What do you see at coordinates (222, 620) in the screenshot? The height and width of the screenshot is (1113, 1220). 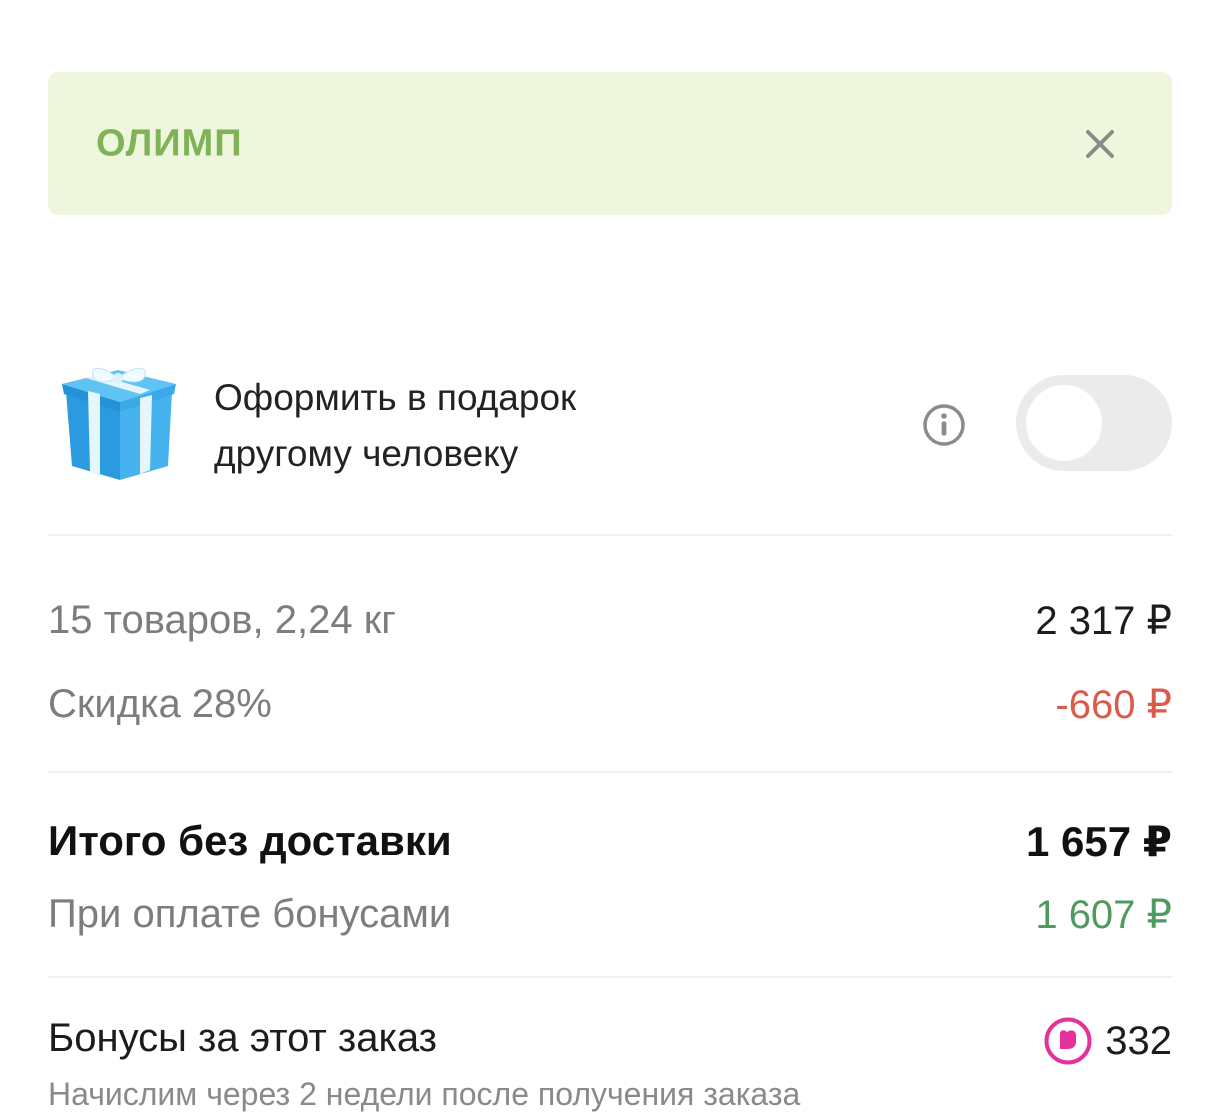 I see `items-count-weight: 15 товаров, 2,24 кг` at bounding box center [222, 620].